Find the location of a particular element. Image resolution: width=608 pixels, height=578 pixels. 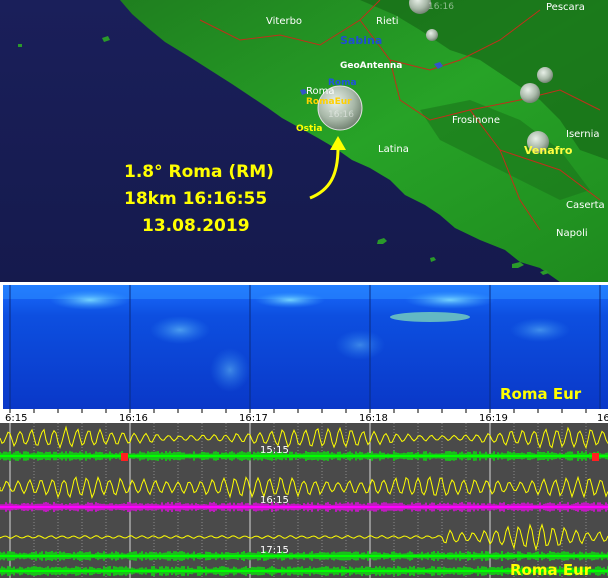

city-caserta: Caserta is located at coordinates (585, 205).